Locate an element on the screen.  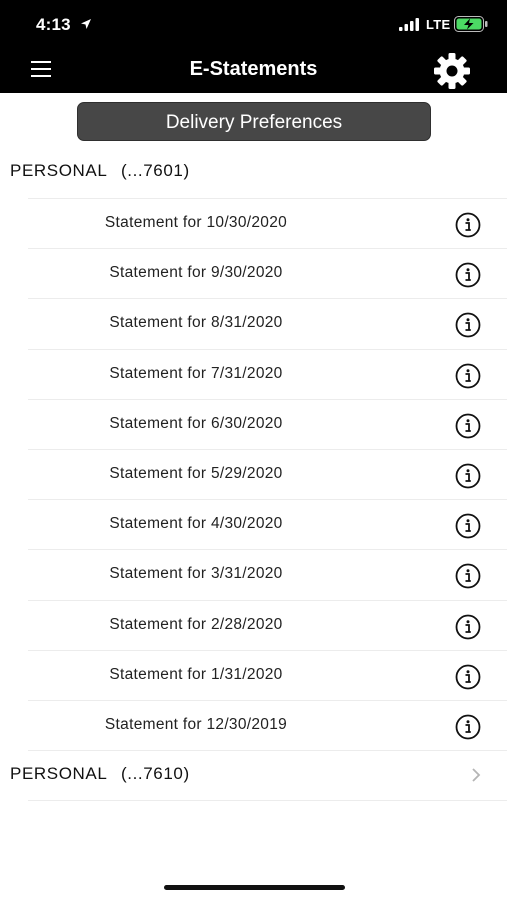
battery-charging-icon is located at coordinates (471, 24).